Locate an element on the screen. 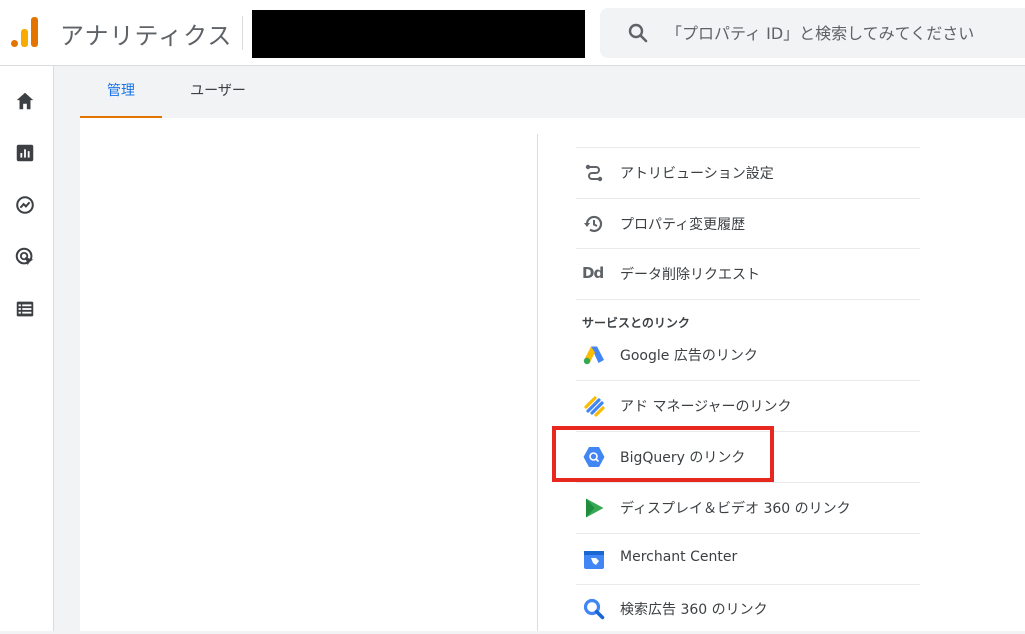 This screenshot has width=1025, height=634. app-title: アナリティクス is located at coordinates (146, 36).